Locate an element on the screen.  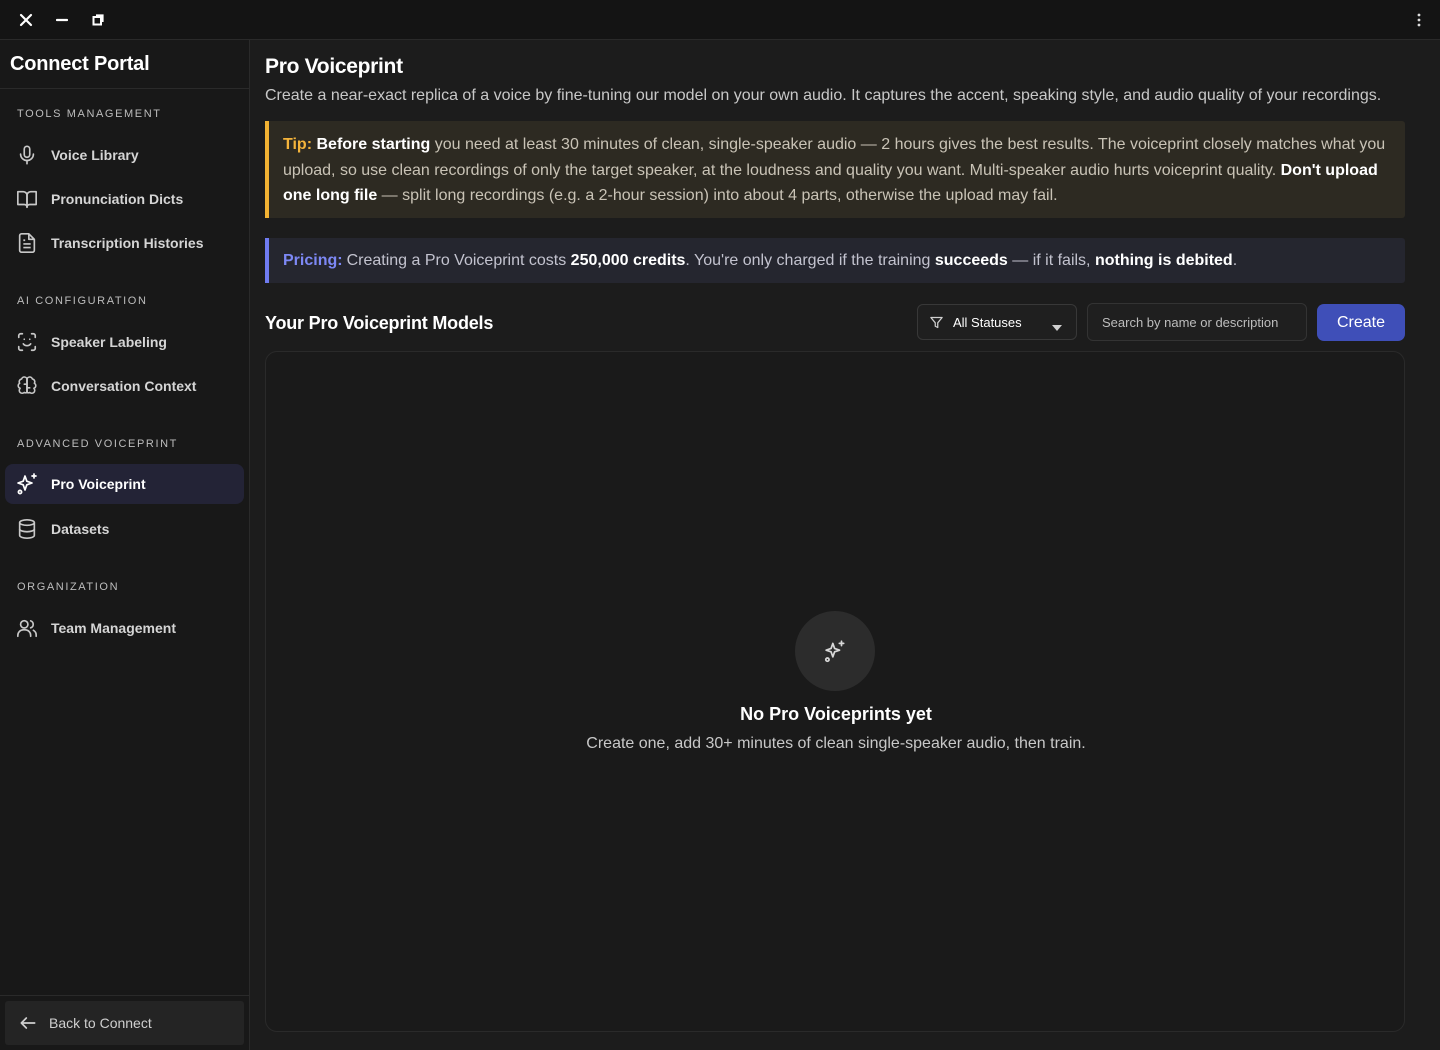
sidebar-item-label: Pro Voiceprint is located at coordinates (98, 484).